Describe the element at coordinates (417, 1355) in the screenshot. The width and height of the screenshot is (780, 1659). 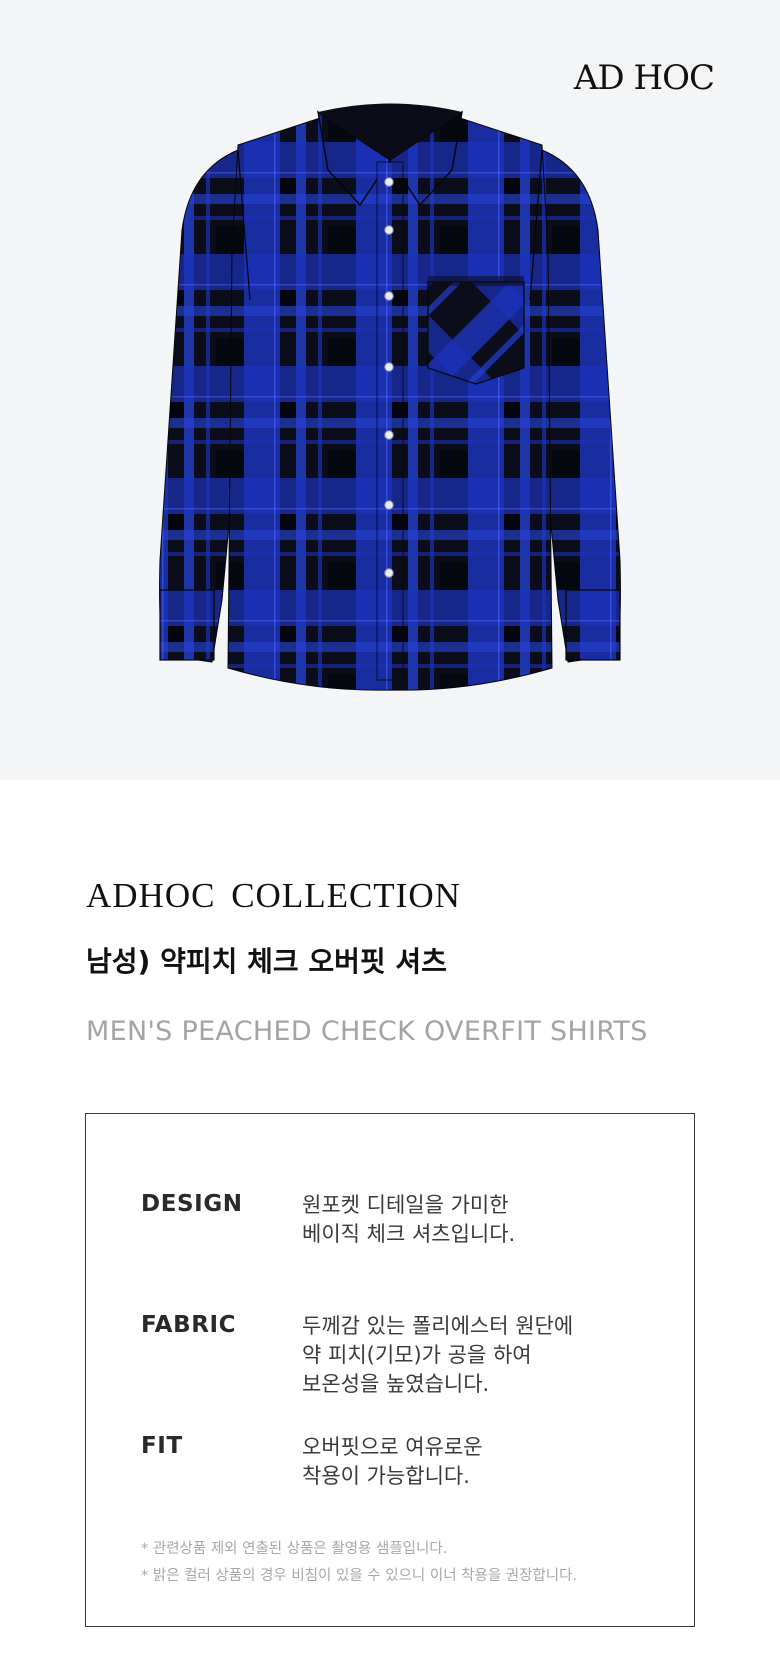
I see `spec-line: 약 피치(기모)가 공을 하여` at that location.